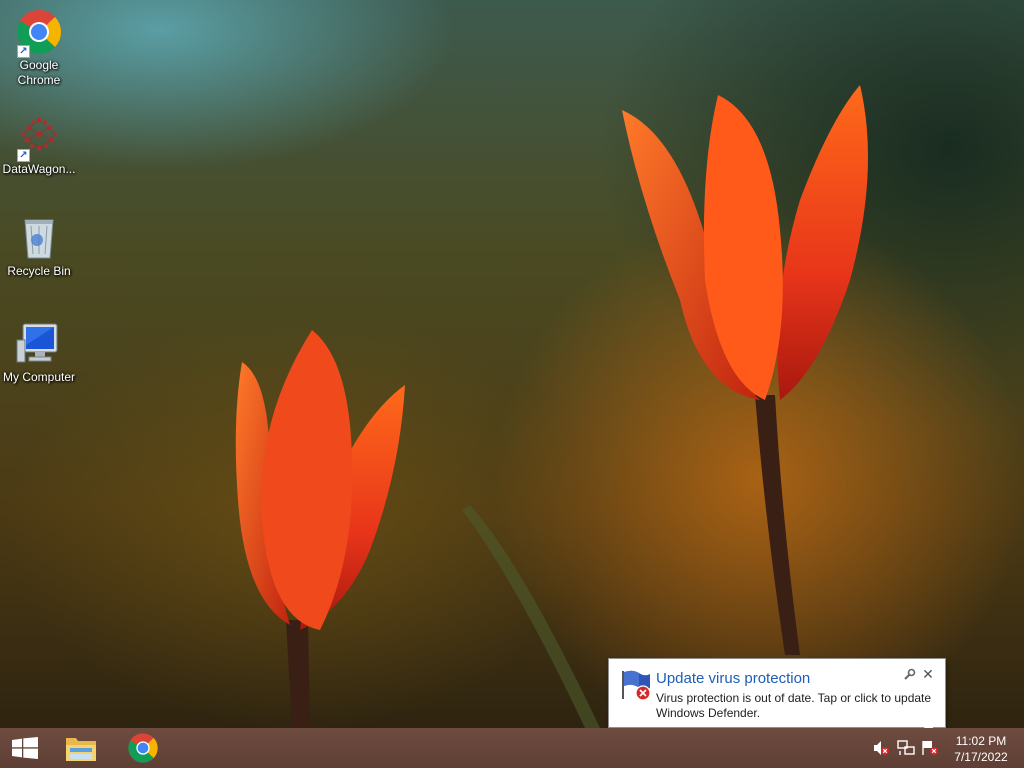 Image resolution: width=1024 pixels, height=769 pixels. I want to click on desktop-icon-label: Recycle Bin, so click(39, 271).